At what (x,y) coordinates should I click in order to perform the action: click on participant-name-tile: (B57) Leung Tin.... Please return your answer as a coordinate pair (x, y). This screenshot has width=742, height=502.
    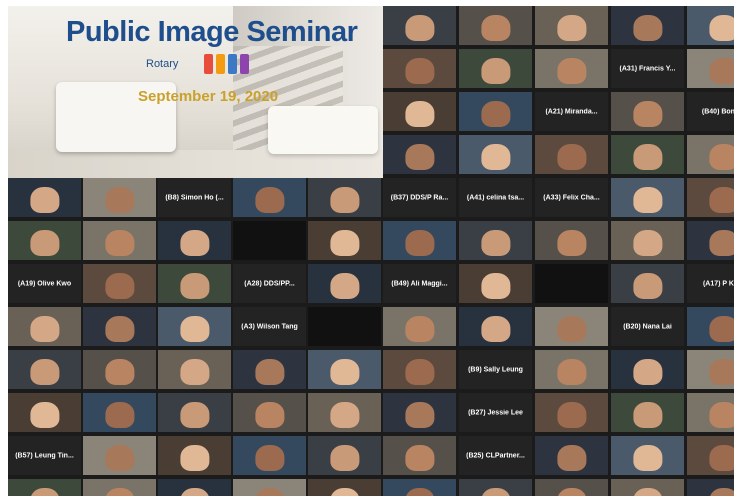
    Looking at the image, I should click on (44, 455).